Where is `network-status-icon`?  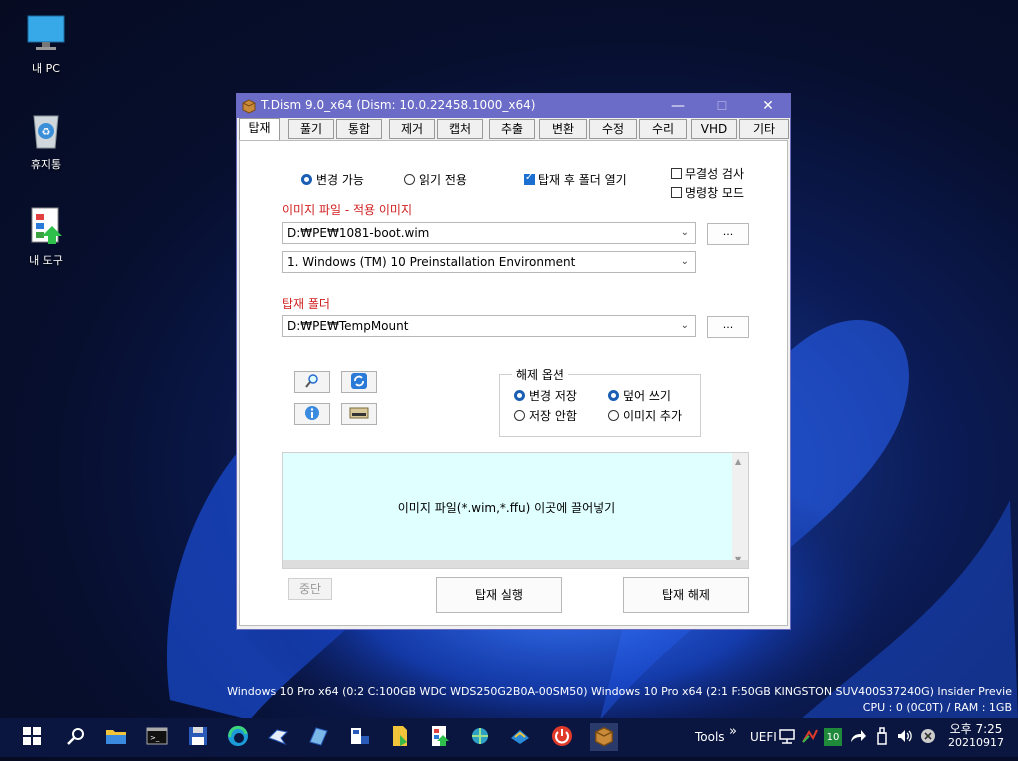
network-status-icon is located at coordinates (787, 737).